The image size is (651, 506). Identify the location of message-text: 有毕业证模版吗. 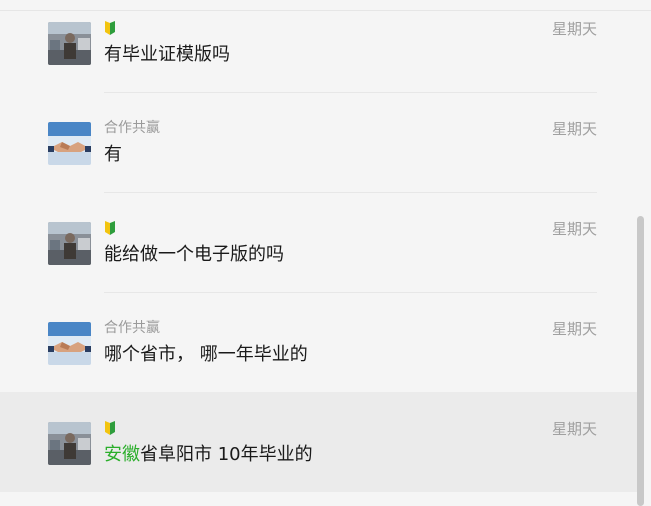
(167, 54).